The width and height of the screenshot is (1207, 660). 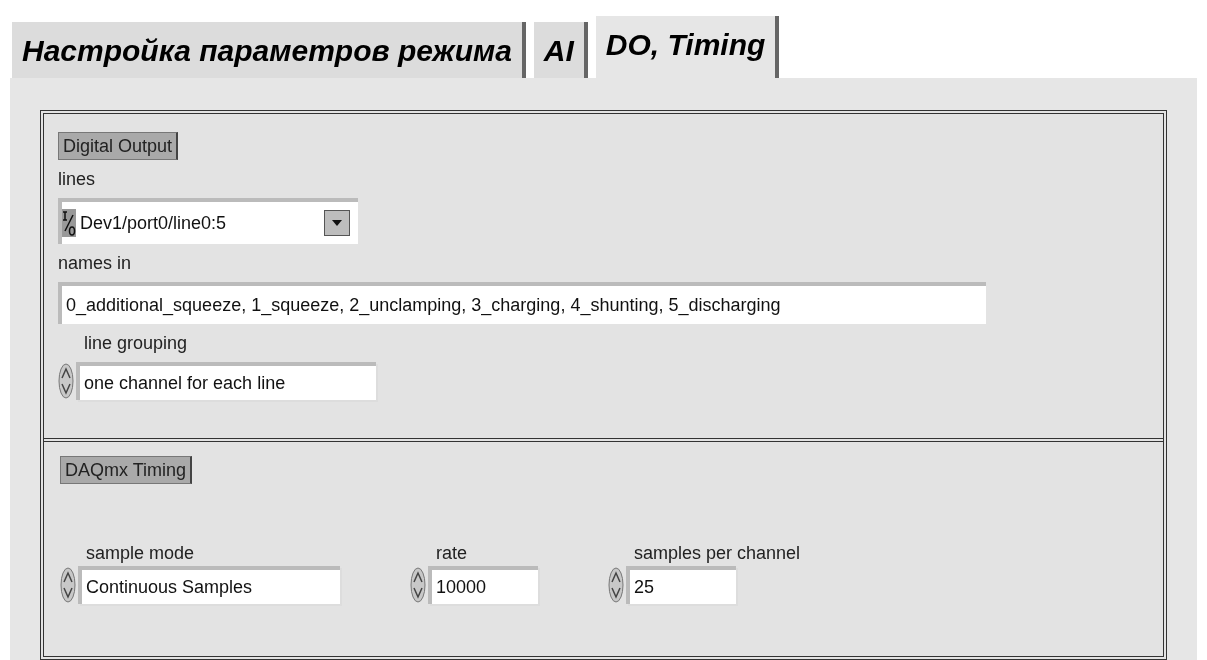 What do you see at coordinates (560, 50) in the screenshot?
I see `tab: AI` at bounding box center [560, 50].